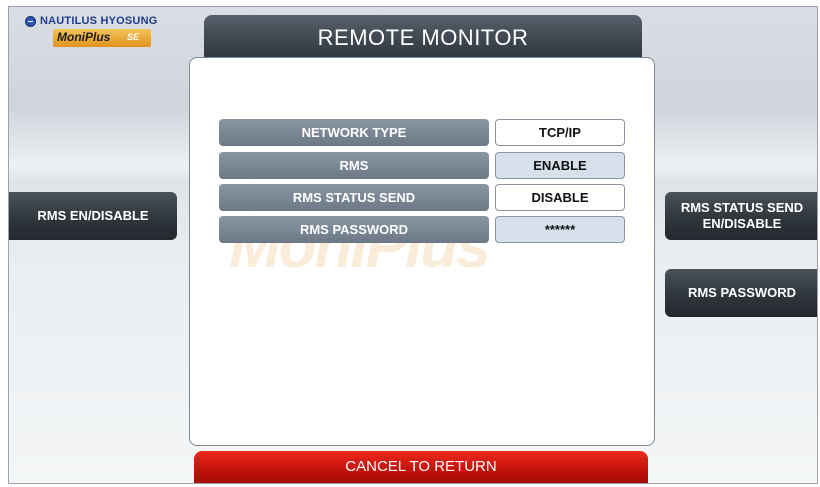 The image size is (820, 487). I want to click on setting-label: NETWORK TYPE, so click(354, 132).